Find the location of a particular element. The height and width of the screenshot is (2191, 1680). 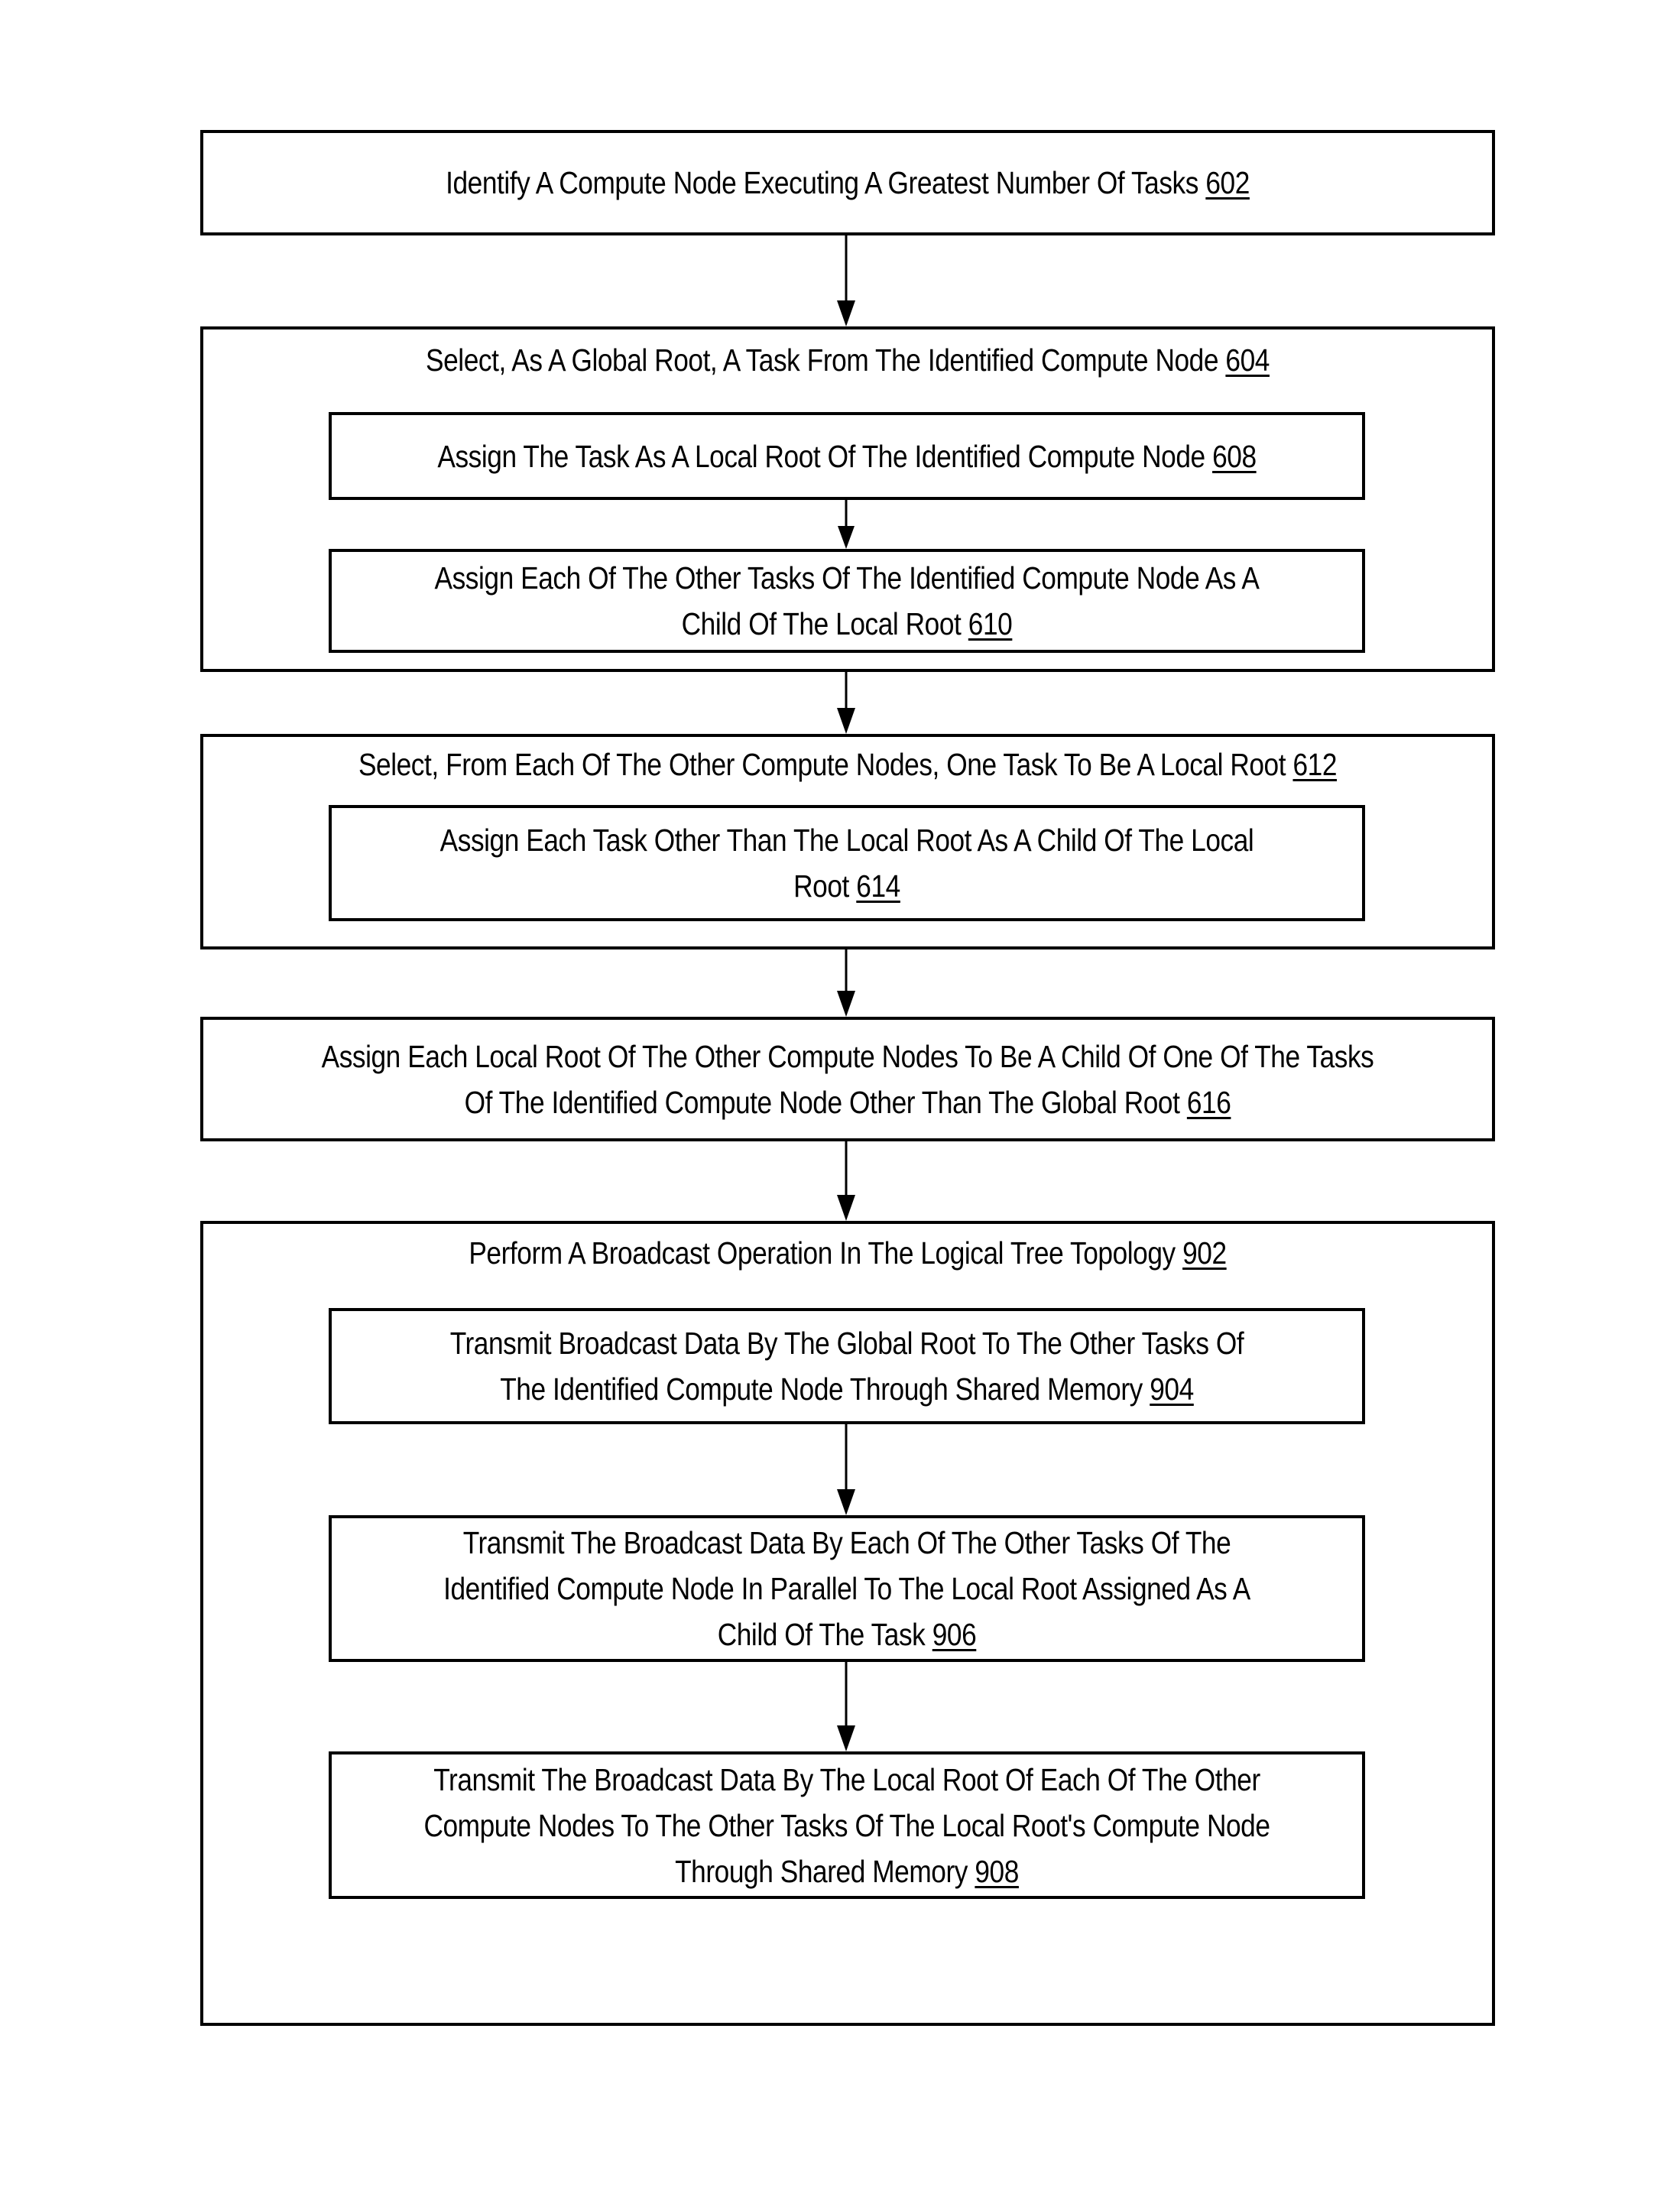

flow-arrows is located at coordinates (846, 993).